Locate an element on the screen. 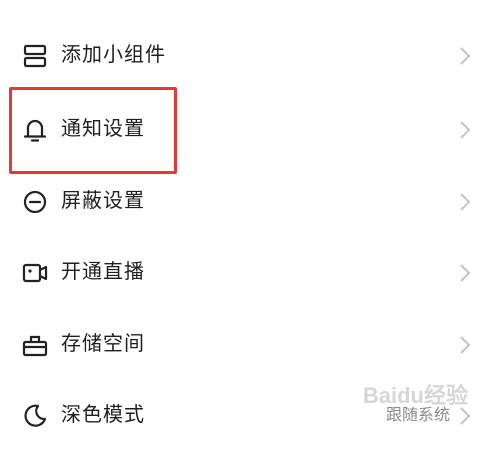  settings-item-label: 屏蔽设置 is located at coordinates (103, 200).